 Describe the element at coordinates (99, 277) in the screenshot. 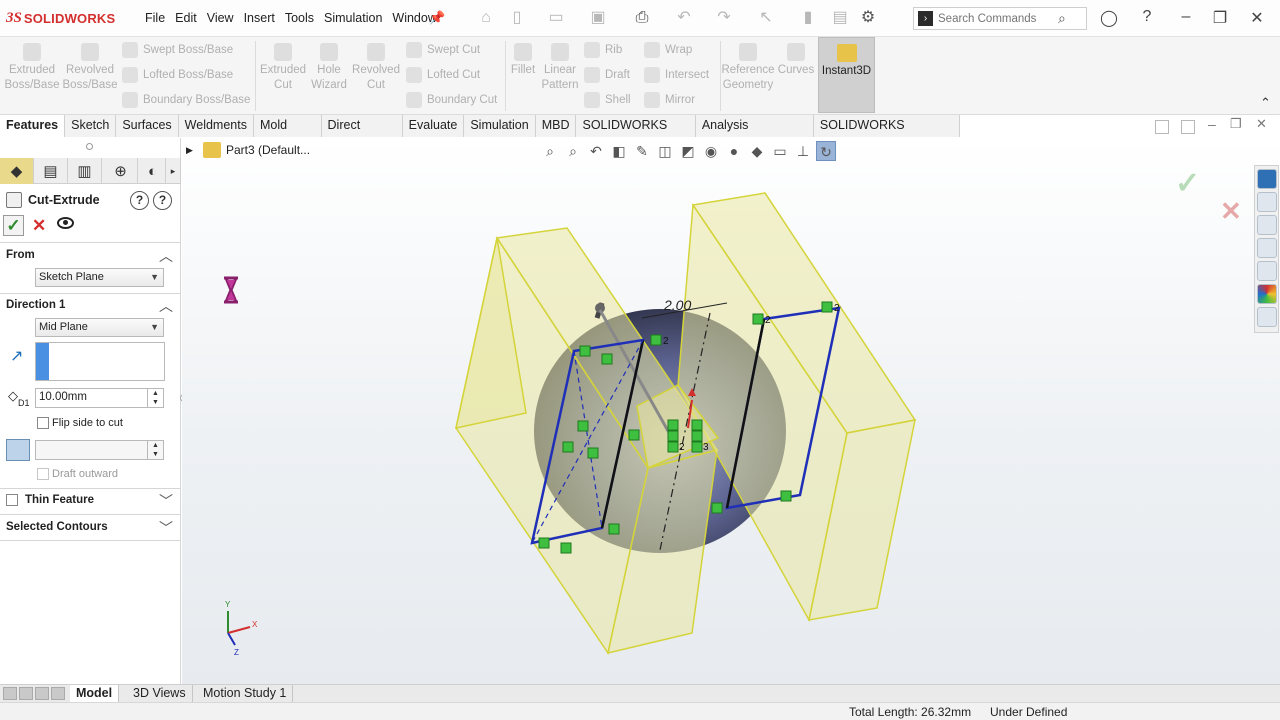

I see `from-select: Sketch Plane ▼` at that location.